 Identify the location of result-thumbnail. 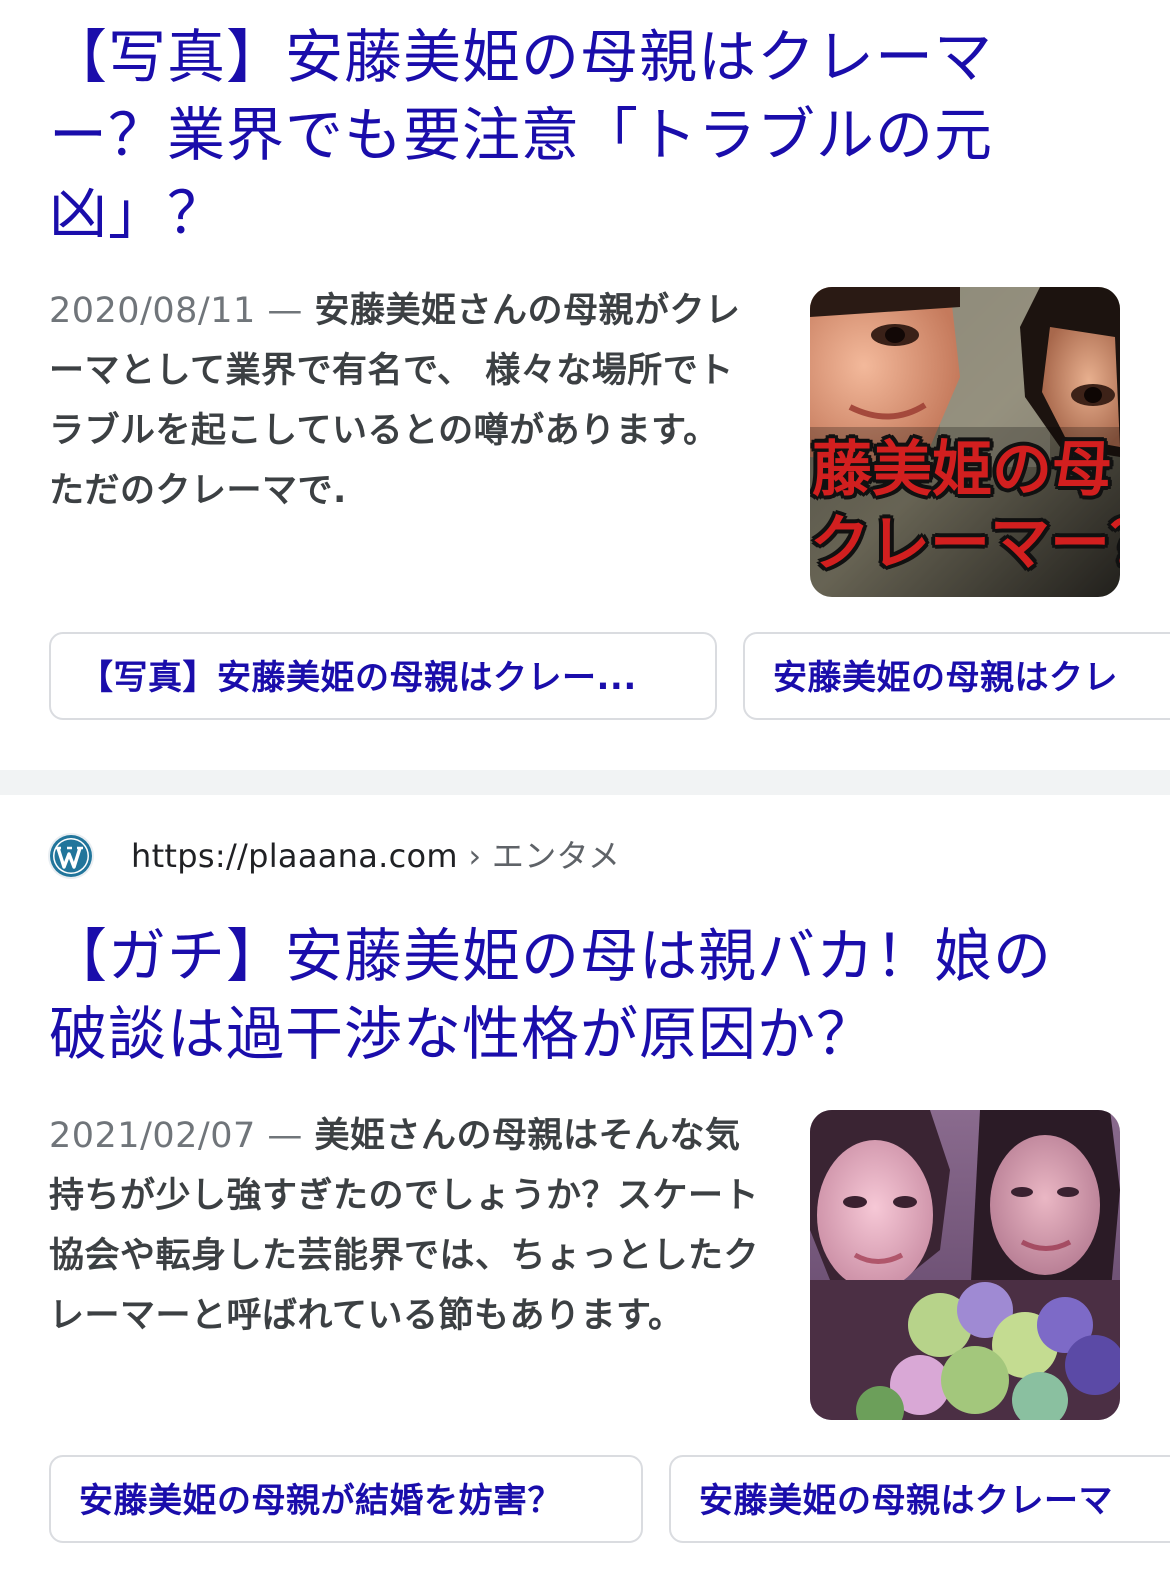
(965, 1265).